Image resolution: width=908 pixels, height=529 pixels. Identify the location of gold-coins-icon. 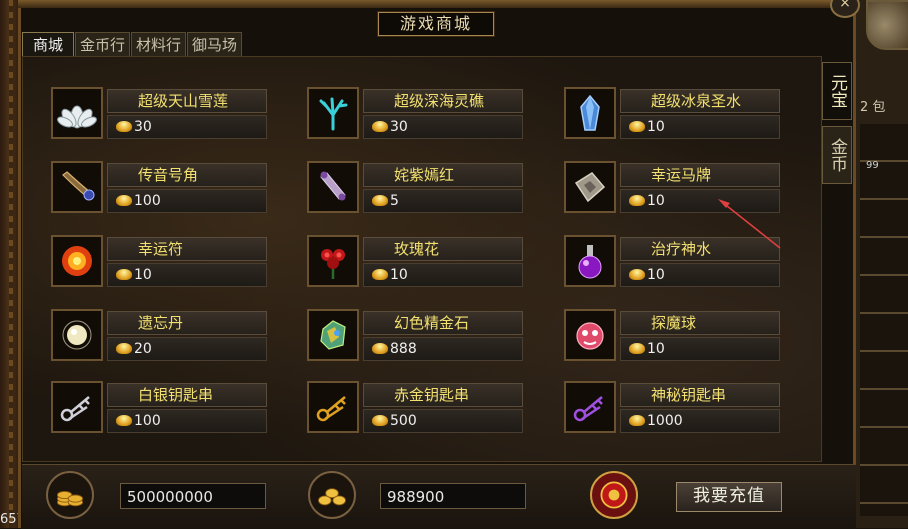
(70, 495).